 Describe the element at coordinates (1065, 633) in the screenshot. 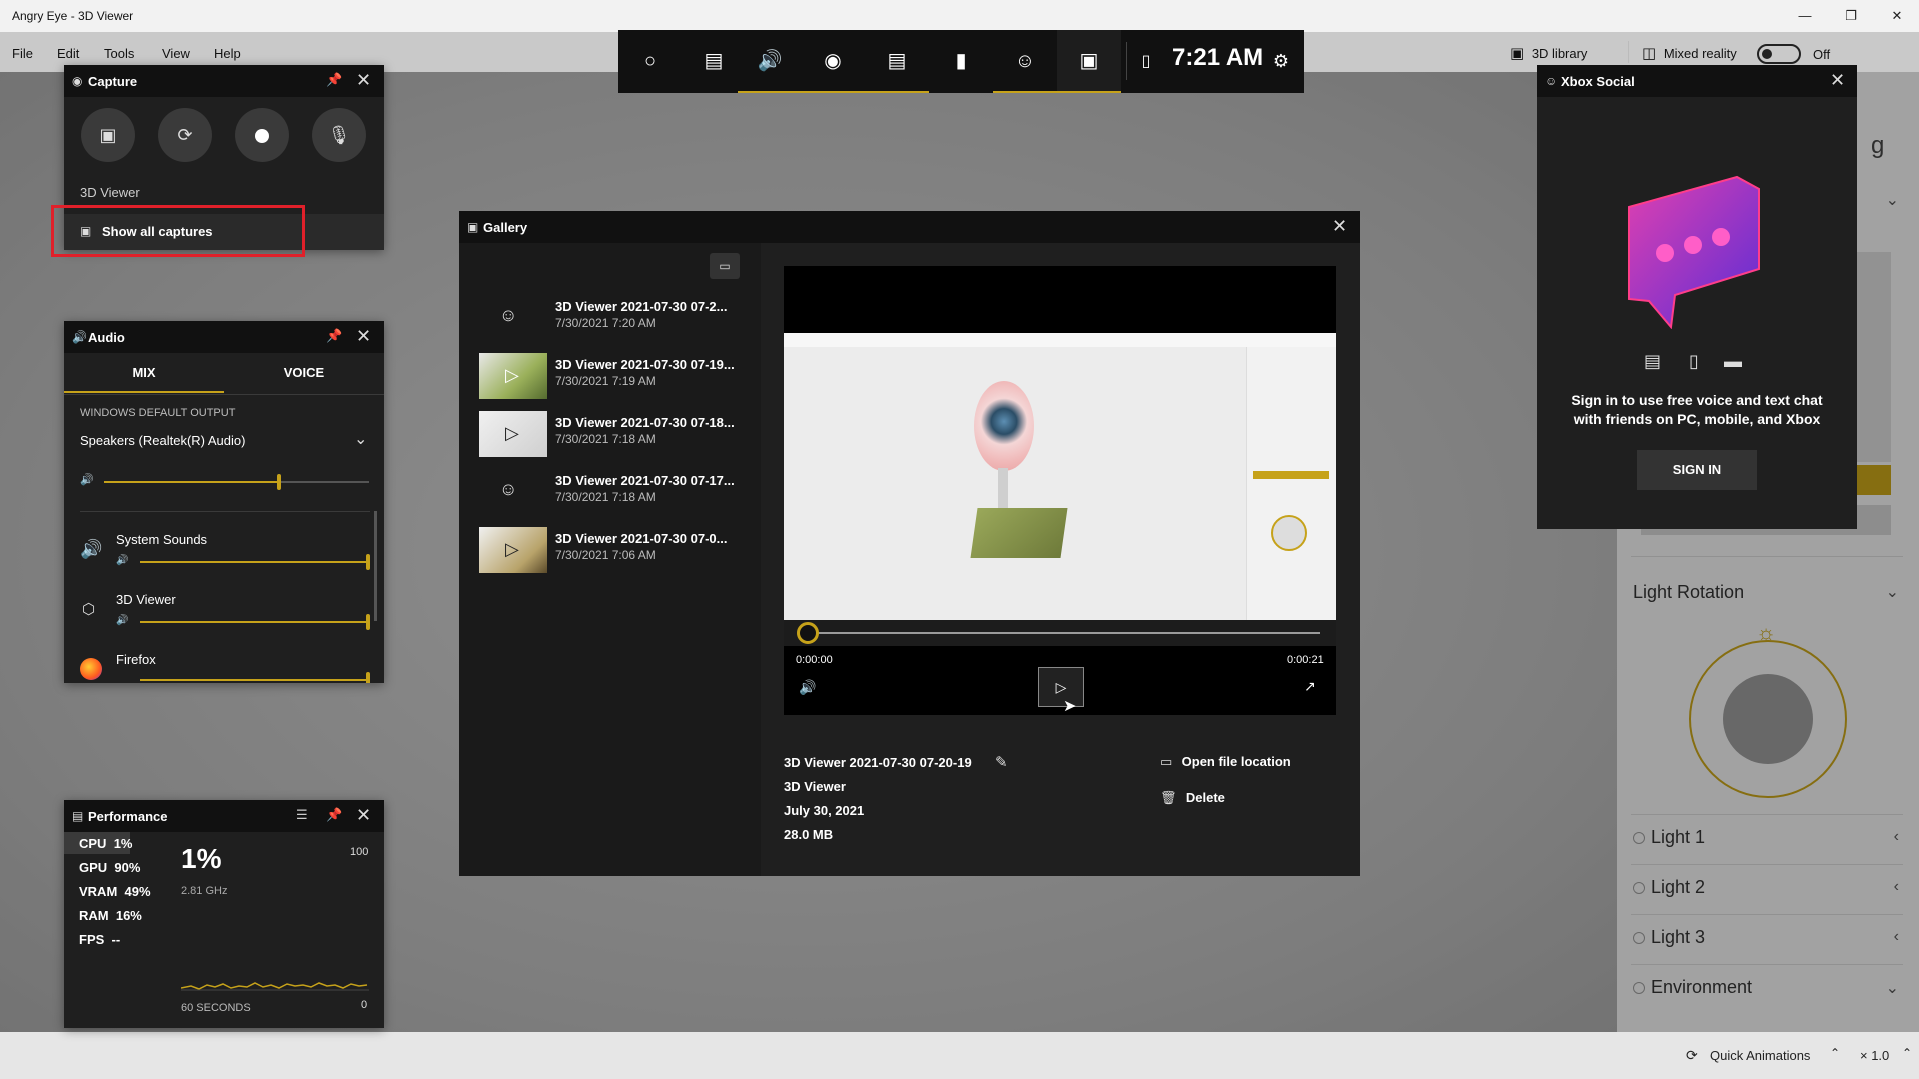

I see `progress-track` at that location.